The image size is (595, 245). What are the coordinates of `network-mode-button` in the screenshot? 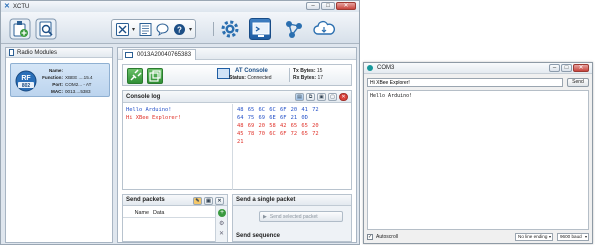 It's located at (294, 29).